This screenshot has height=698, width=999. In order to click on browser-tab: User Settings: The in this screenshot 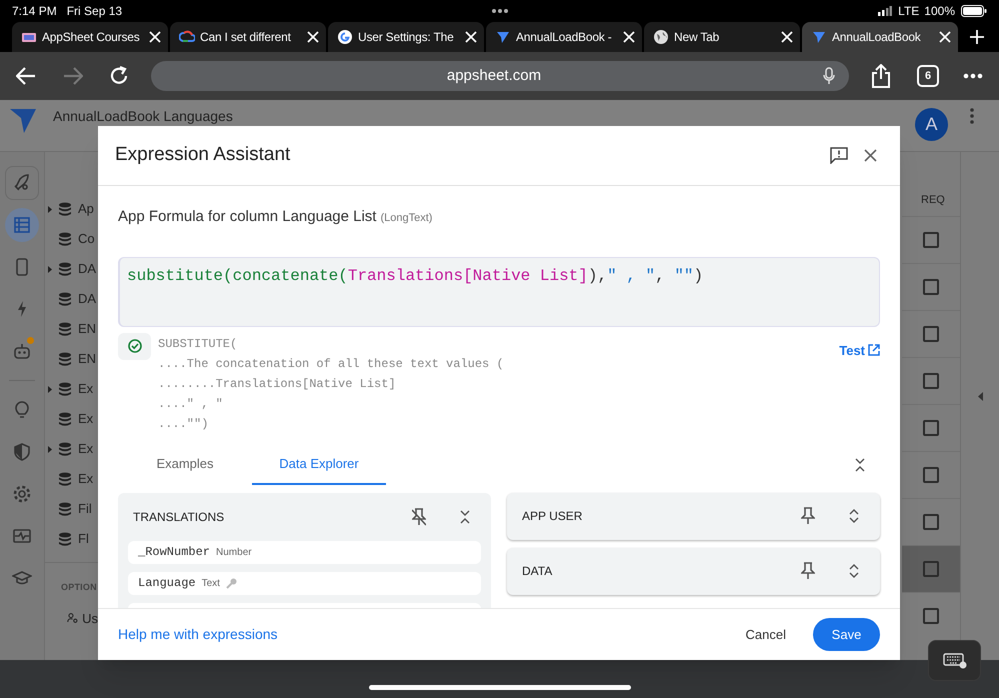, I will do `click(406, 37)`.